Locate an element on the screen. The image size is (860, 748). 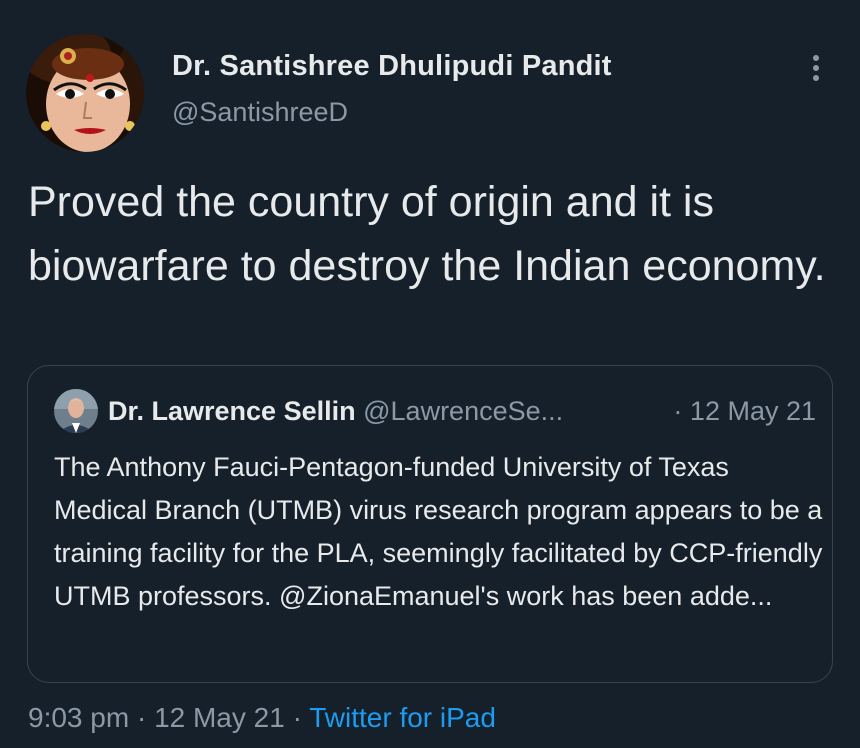
quoted-tweet-date-wrap: · 12 May 21 is located at coordinates (744, 411).